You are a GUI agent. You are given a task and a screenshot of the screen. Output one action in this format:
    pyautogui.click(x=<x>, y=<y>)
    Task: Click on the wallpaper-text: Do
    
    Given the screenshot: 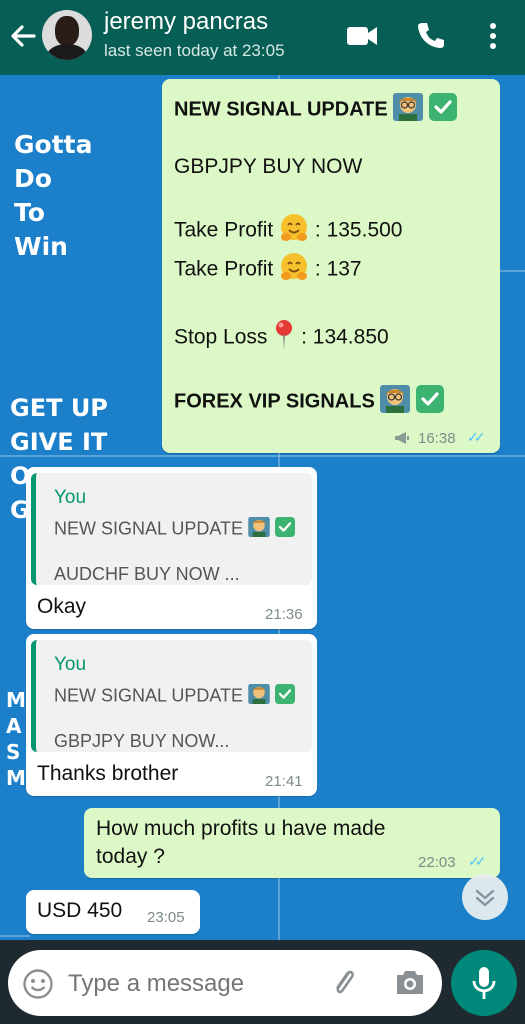 What is the action you would take?
    pyautogui.click(x=33, y=178)
    